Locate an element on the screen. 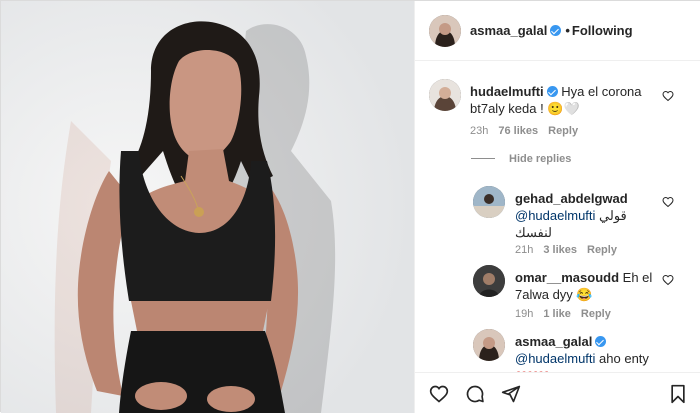  header-line: asmaa_galal • Following is located at coordinates (551, 30).